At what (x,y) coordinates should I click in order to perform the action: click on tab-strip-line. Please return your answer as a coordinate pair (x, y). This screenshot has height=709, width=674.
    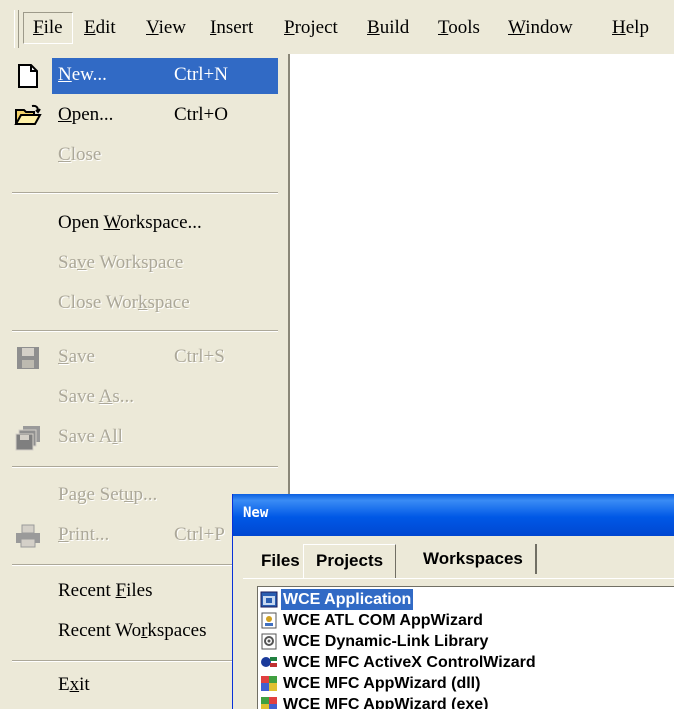
    Looking at the image, I should click on (458, 578).